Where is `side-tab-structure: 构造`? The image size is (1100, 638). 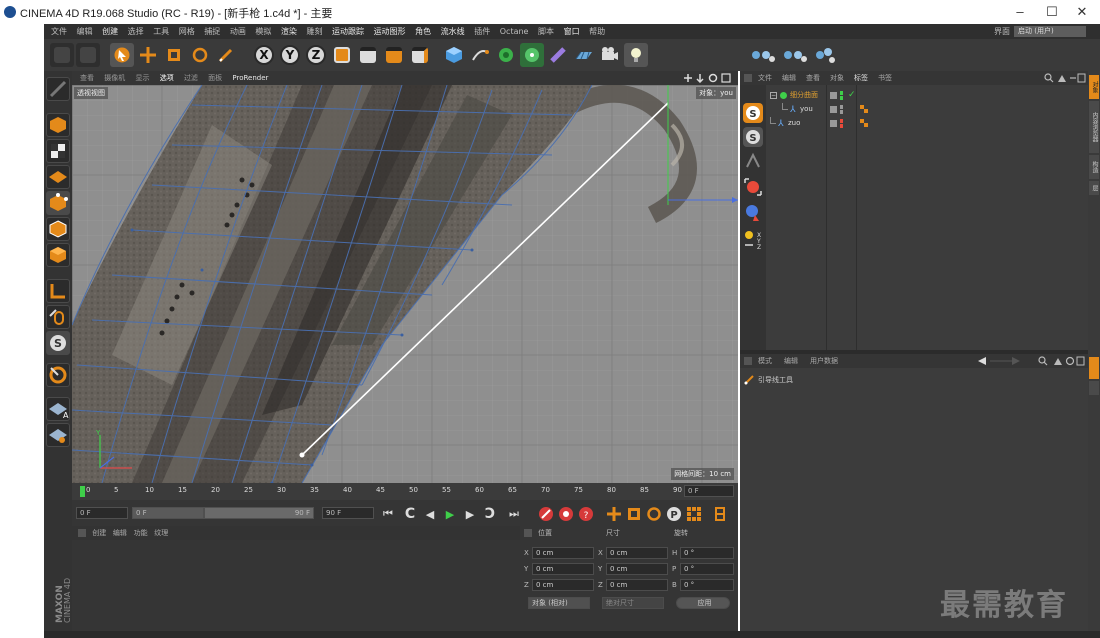
side-tab-structure: 构造 is located at coordinates (1094, 167).